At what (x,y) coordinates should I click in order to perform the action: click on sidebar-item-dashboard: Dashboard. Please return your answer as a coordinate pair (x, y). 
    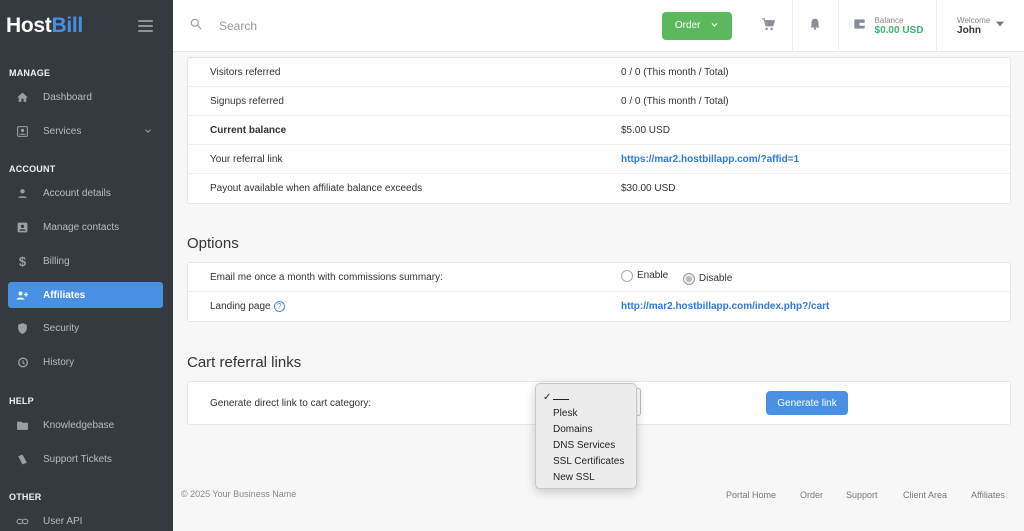
    Looking at the image, I should click on (85, 97).